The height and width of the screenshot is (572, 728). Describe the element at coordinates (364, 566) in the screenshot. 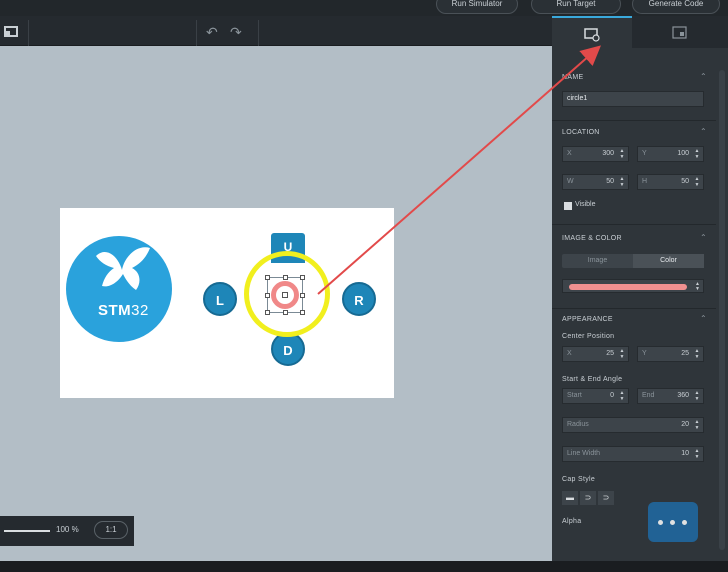

I see `status-strip` at that location.